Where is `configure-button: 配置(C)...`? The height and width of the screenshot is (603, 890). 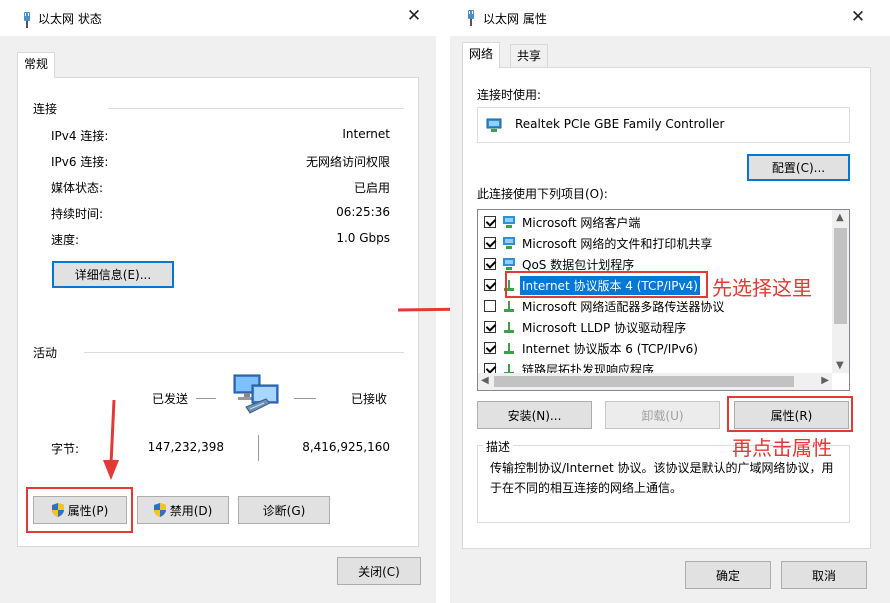 configure-button: 配置(C)... is located at coordinates (798, 167).